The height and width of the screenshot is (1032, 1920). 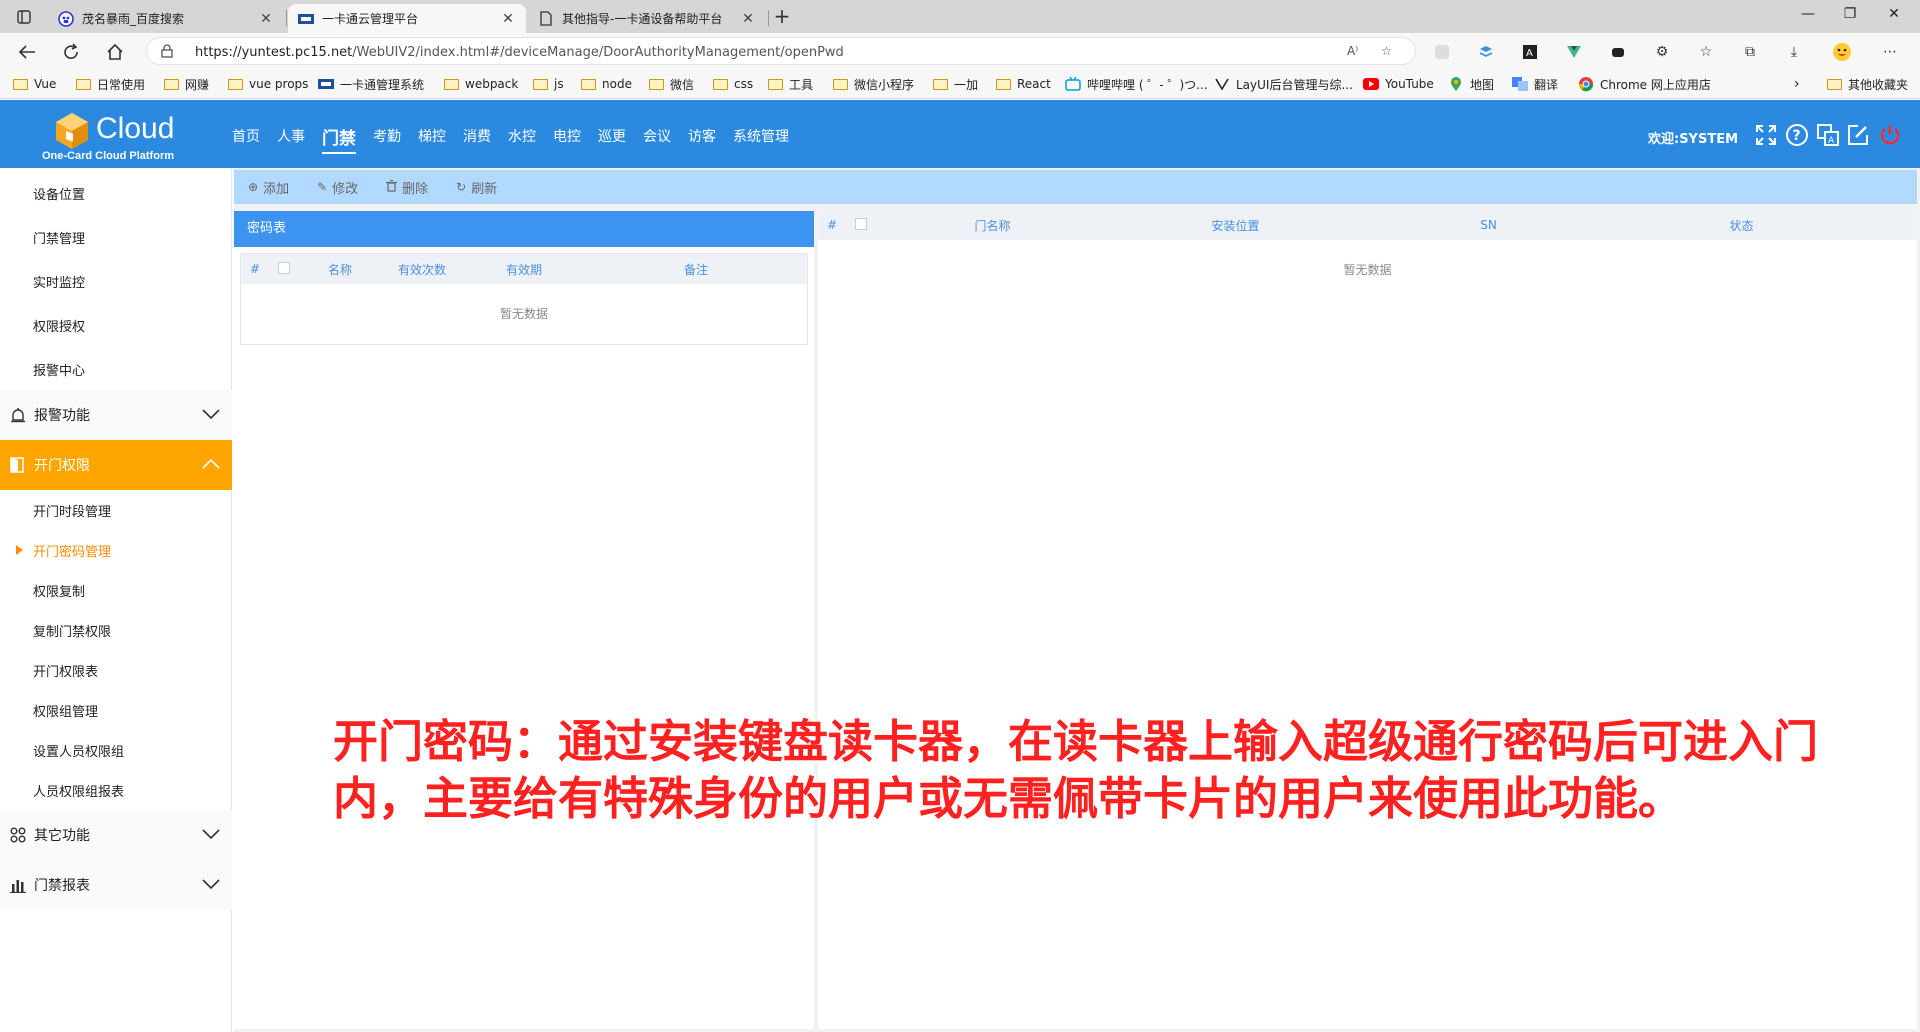 I want to click on sidebar-group-open-door-permission: 开门权限, so click(x=116, y=465).